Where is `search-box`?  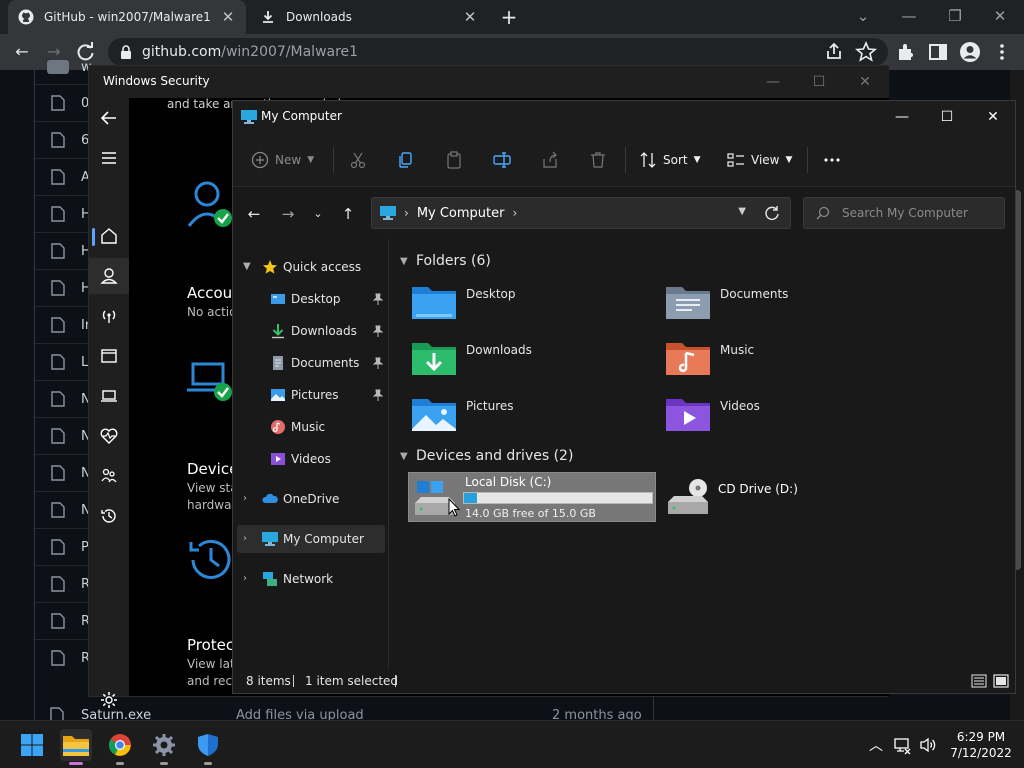
search-box is located at coordinates (904, 213).